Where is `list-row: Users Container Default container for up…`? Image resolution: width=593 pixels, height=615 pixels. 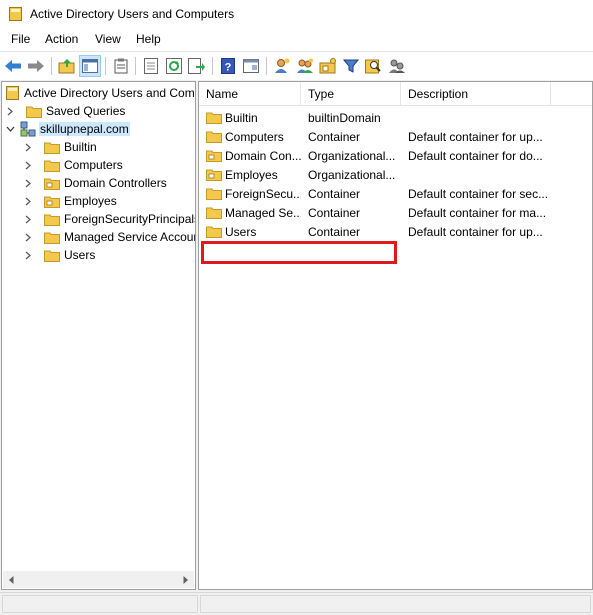
list-row: Users Container Default container for up… is located at coordinates (395, 231).